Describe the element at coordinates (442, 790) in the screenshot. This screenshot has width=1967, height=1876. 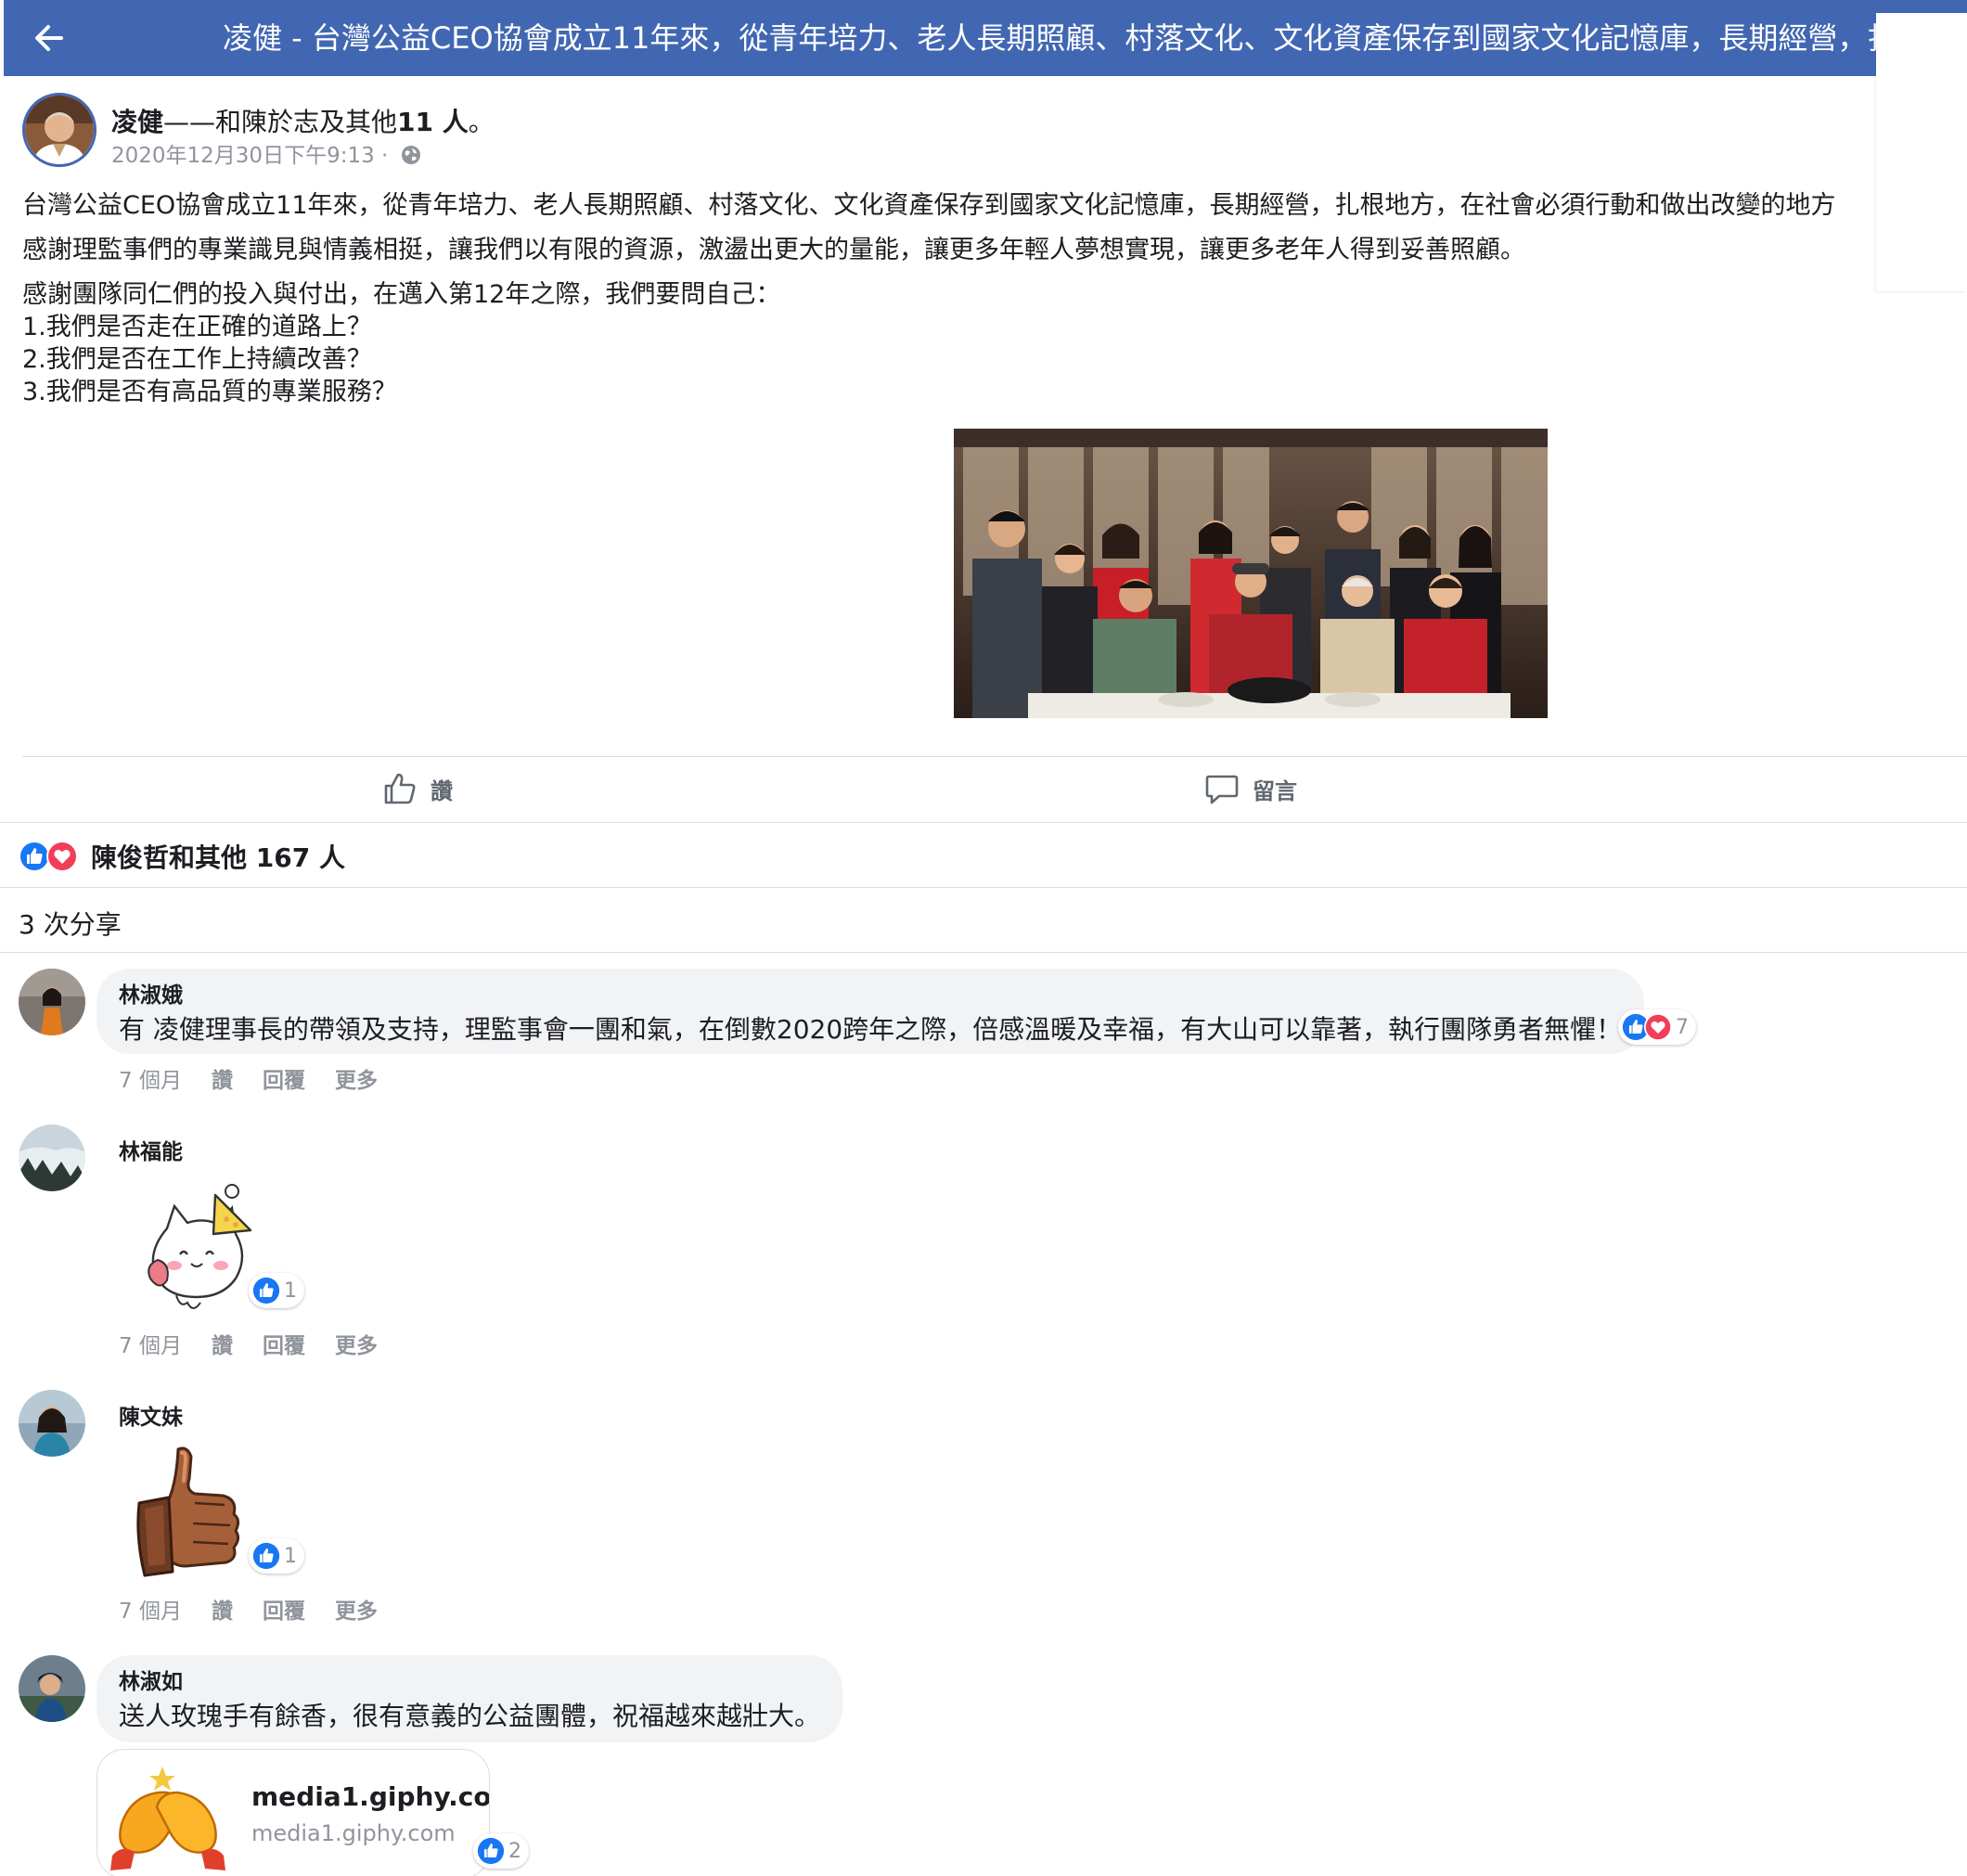
I see `like-label: 讚` at that location.